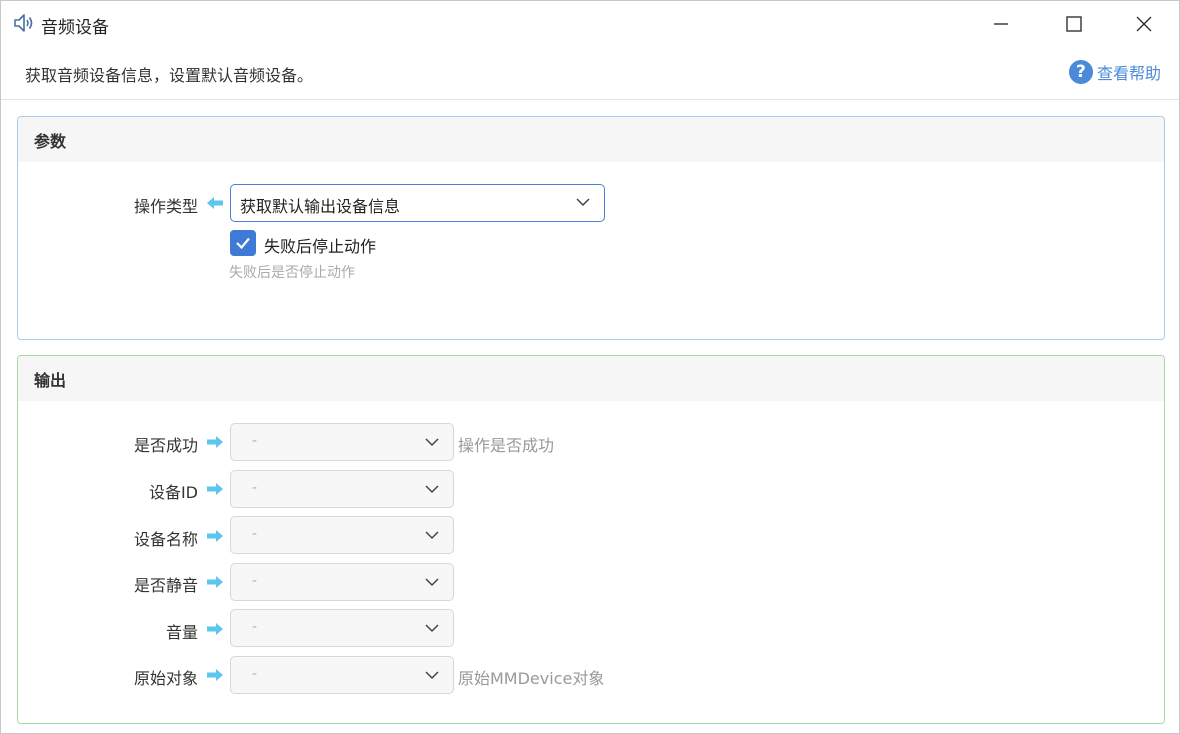 This screenshot has height=734, width=1180. What do you see at coordinates (215, 203) in the screenshot?
I see `input-arrow-icon` at bounding box center [215, 203].